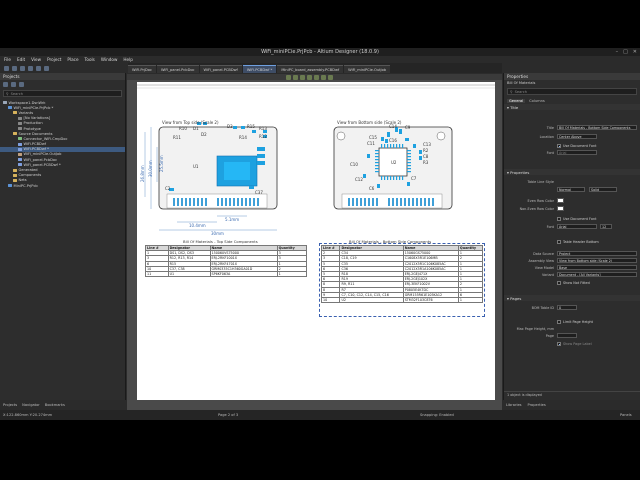 The width and height of the screenshot is (640, 480). Describe the element at coordinates (7, 59) in the screenshot. I see `menu-file: File` at that location.